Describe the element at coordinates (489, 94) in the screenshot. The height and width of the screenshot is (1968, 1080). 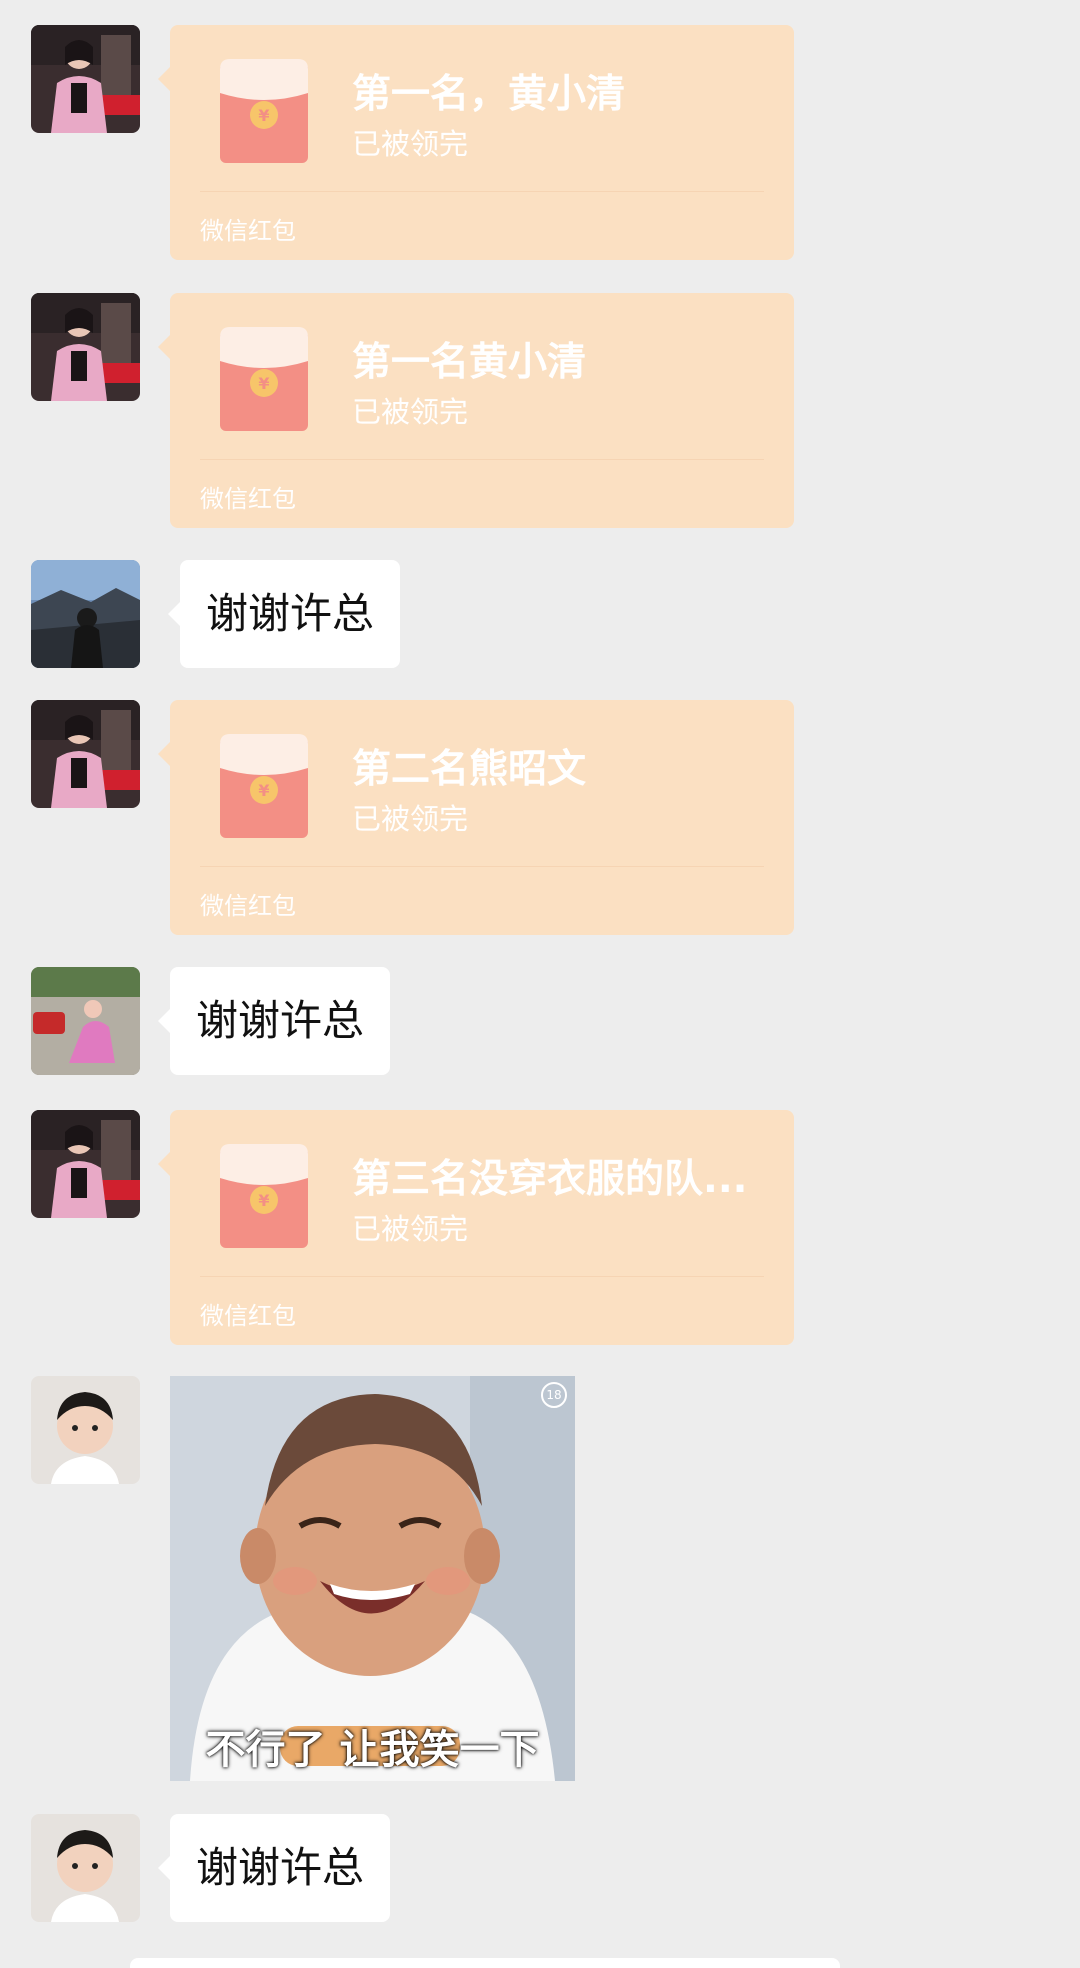
I see `red-packet-title: 第一名，黄小清` at that location.